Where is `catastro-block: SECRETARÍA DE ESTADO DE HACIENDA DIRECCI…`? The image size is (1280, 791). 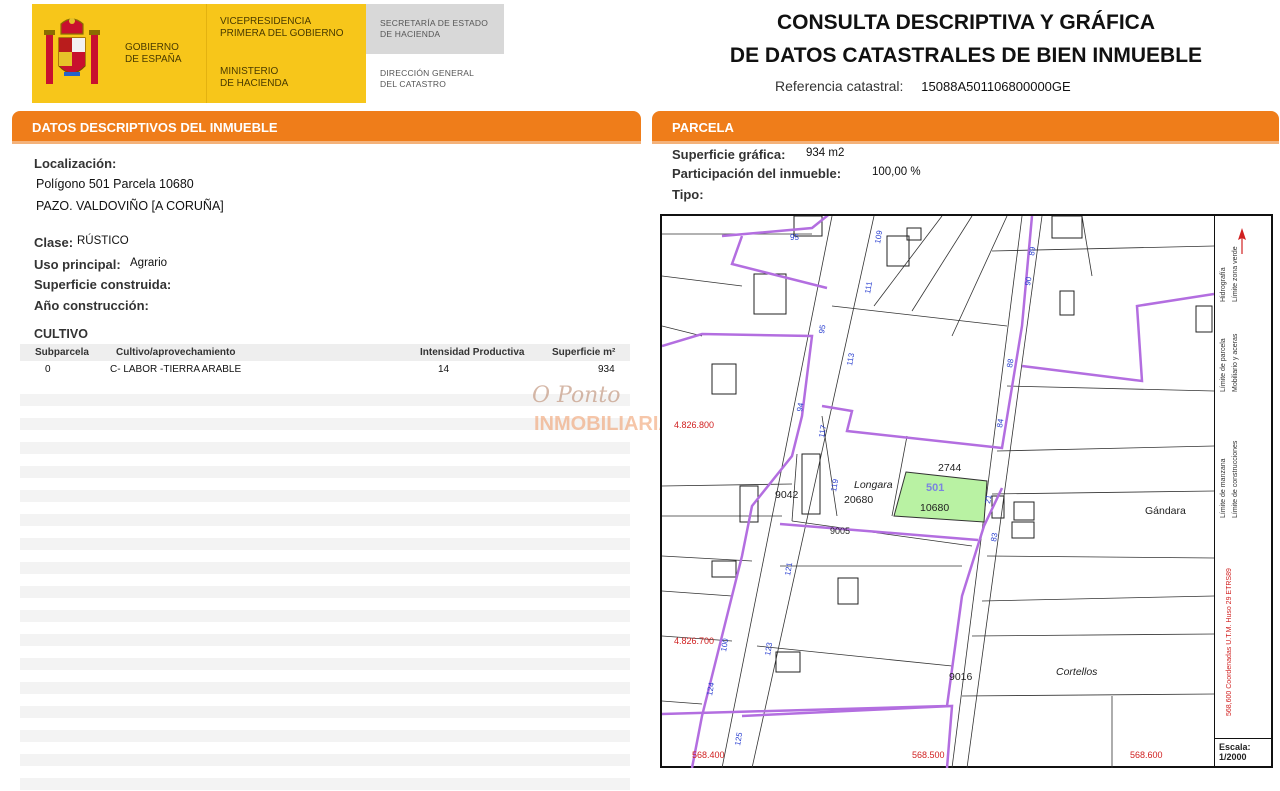
catastro-block: SECRETARÍA DE ESTADO DE HACIENDA DIRECCI… is located at coordinates (435, 53).